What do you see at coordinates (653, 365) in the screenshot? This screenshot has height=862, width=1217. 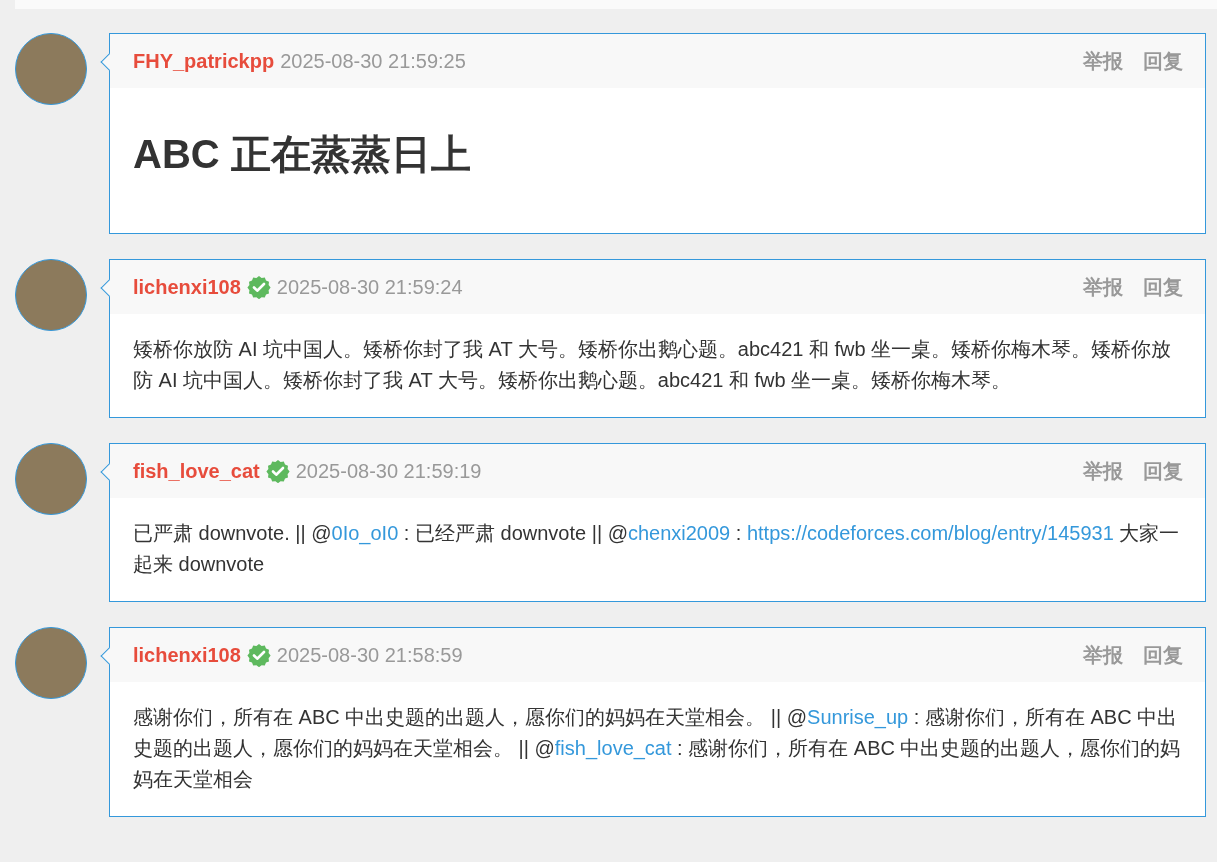 I see `comment-text: 矮桥你放防 AI 坑中国人。矮桥你封了我 AT 大号。矮桥你出鹅心题。abc421 和 fwb 坐一桌。矮桥你梅木琴。矮桥你放防 AI 坑中国人。矮桥你封了我 AT 大号。矮桥你出鹅心题。abc421 和 fwb 坐一桌。矮桥你梅木琴。` at bounding box center [653, 365].